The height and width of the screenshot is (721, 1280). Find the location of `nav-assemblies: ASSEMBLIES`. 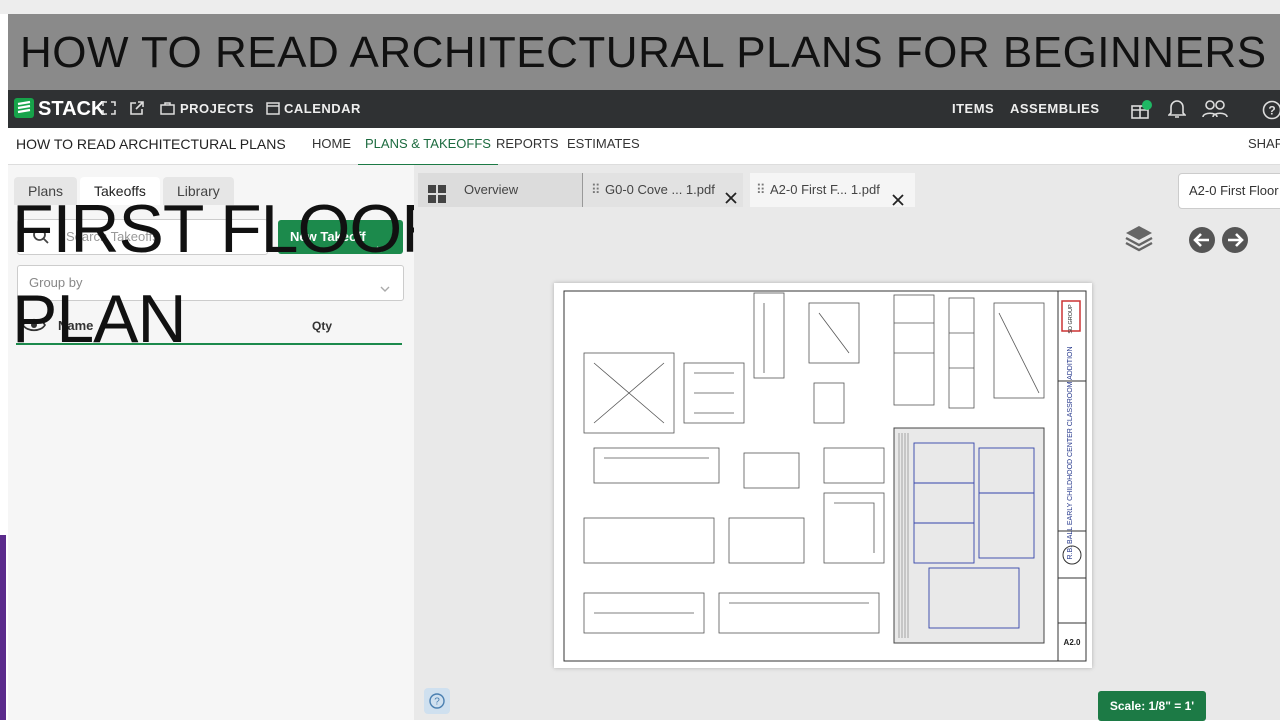

nav-assemblies: ASSEMBLIES is located at coordinates (1055, 109).